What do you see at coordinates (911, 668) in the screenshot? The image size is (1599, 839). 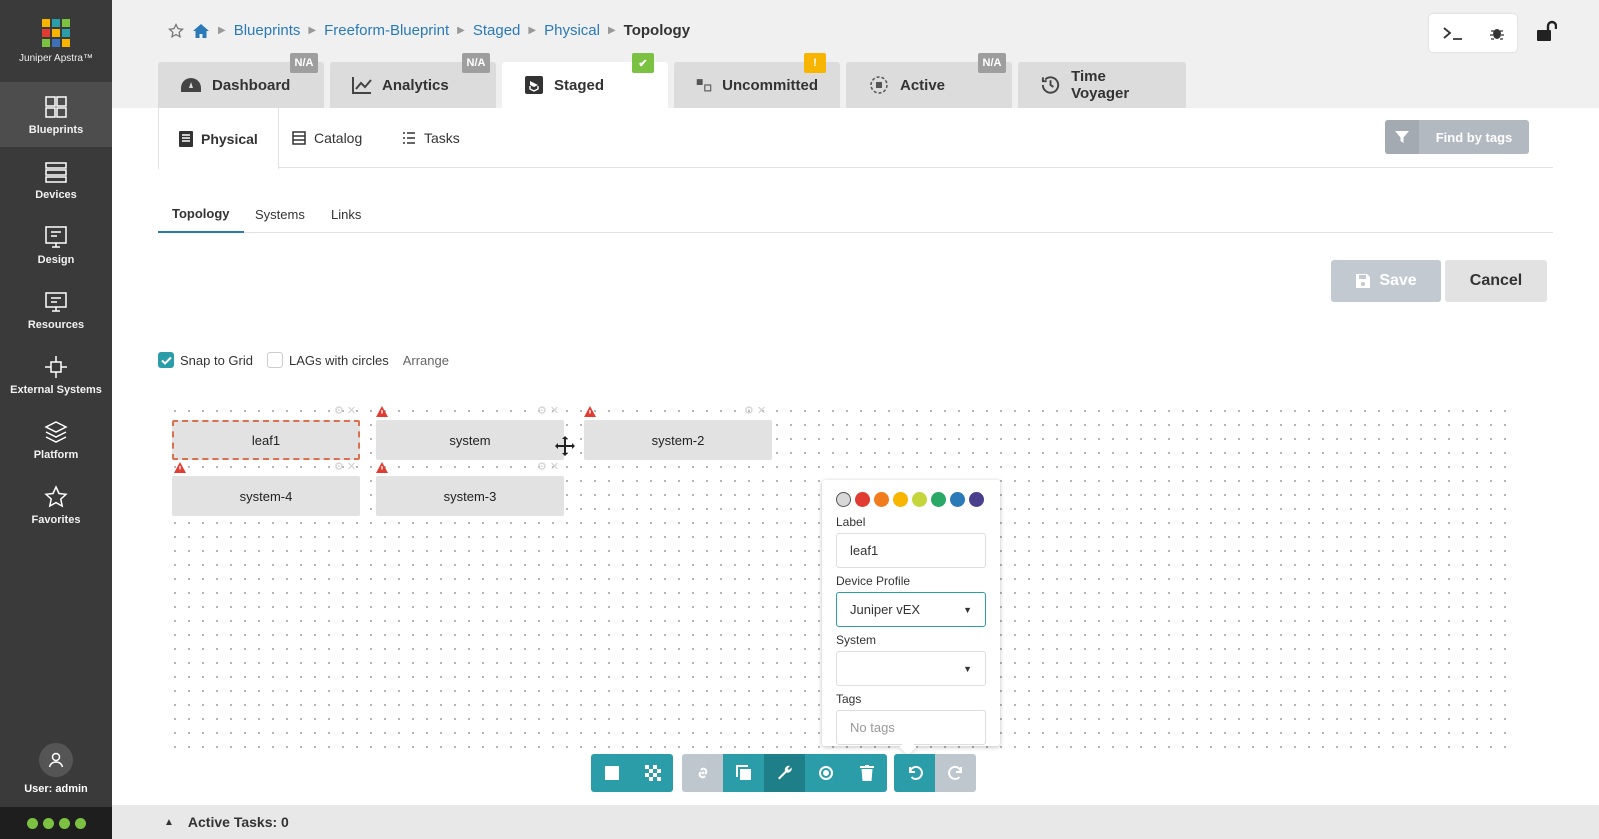 I see `system-select: ▼` at bounding box center [911, 668].